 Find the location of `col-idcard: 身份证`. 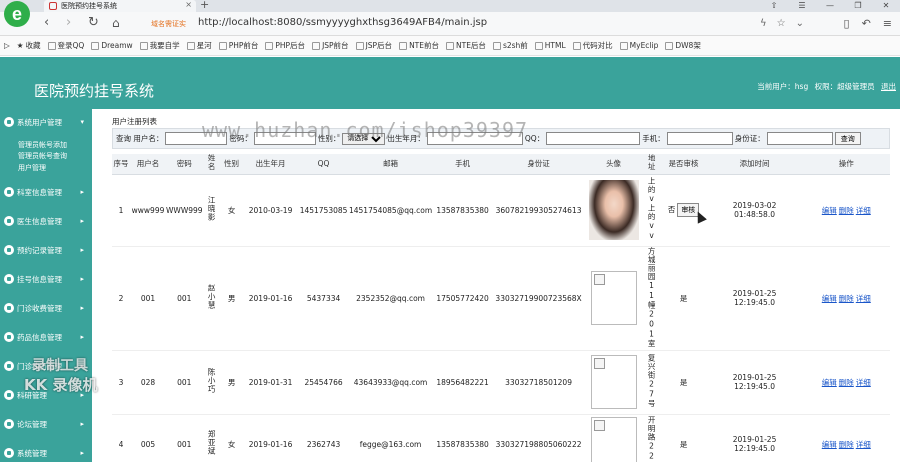

col-idcard: 身份证 is located at coordinates (538, 164).